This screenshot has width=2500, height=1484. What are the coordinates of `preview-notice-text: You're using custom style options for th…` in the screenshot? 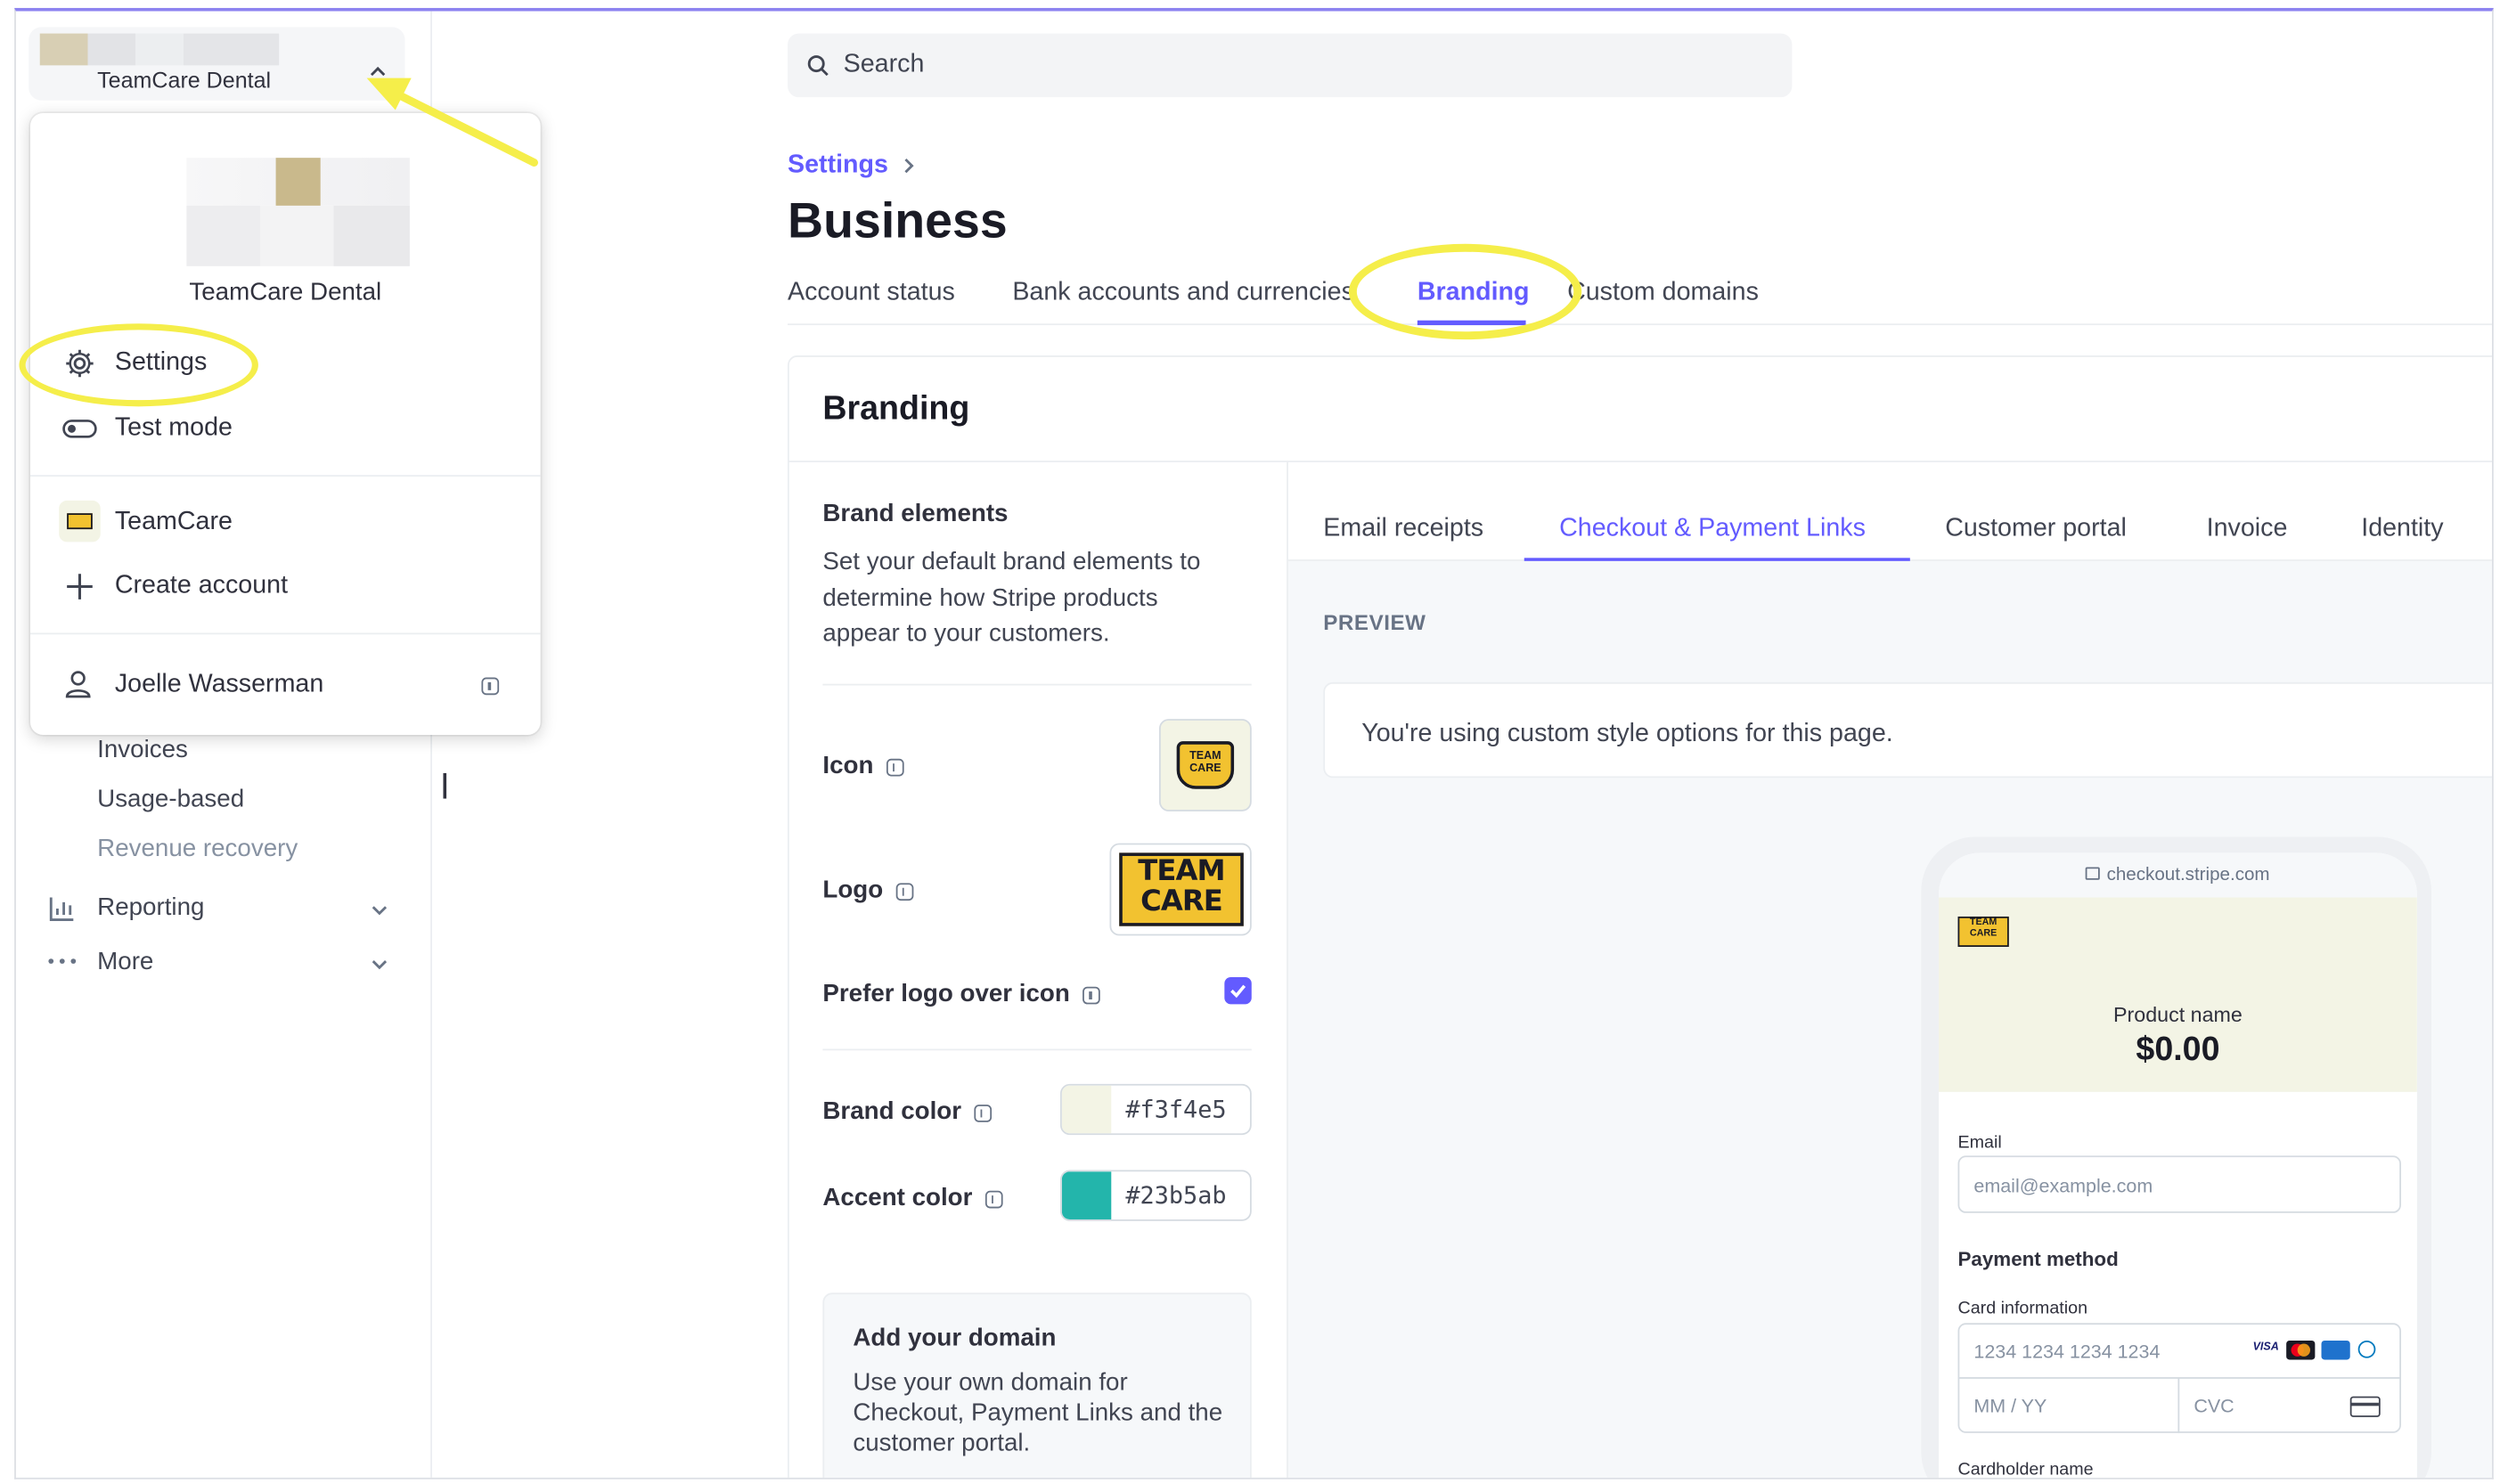 It's located at (1627, 734).